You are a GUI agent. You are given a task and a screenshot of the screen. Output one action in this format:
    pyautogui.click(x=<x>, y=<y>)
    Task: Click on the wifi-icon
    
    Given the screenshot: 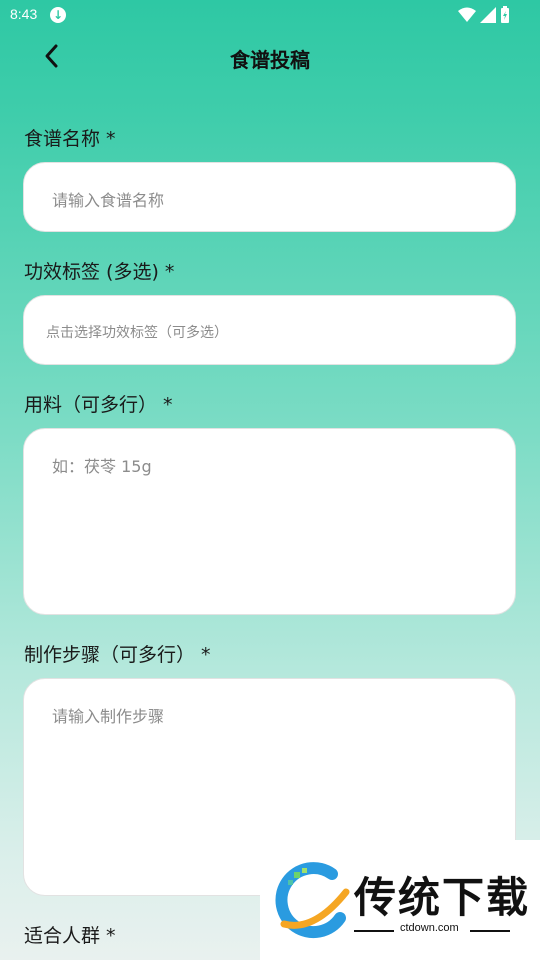 What is the action you would take?
    pyautogui.click(x=467, y=14)
    